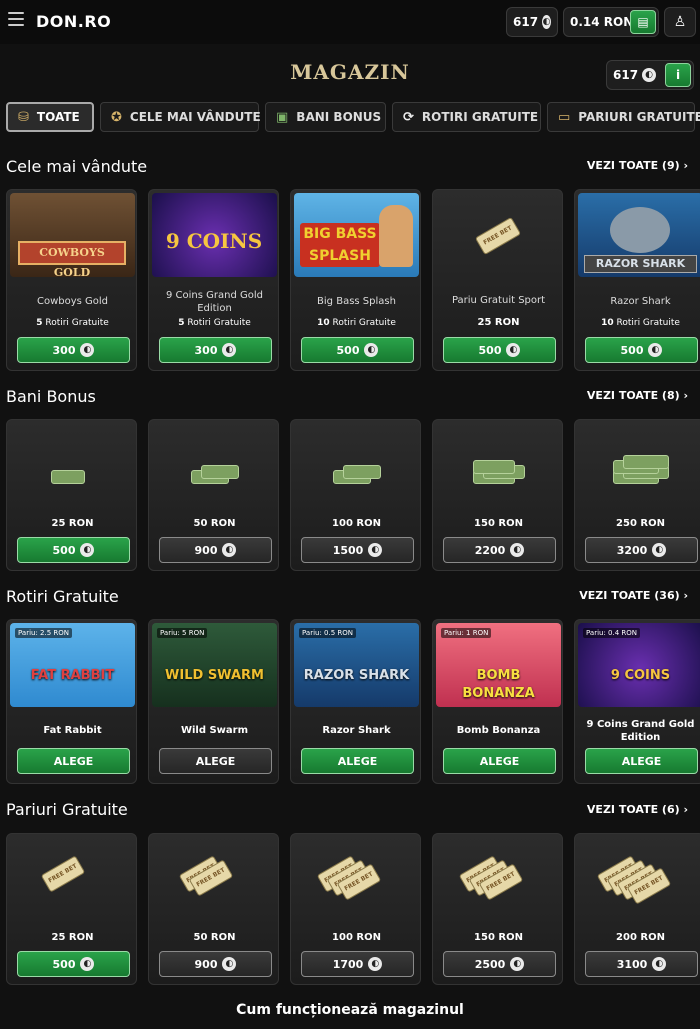 Image resolution: width=700 pixels, height=1029 pixels. What do you see at coordinates (214, 937) in the screenshot?
I see `bet-amount: 50 RON` at bounding box center [214, 937].